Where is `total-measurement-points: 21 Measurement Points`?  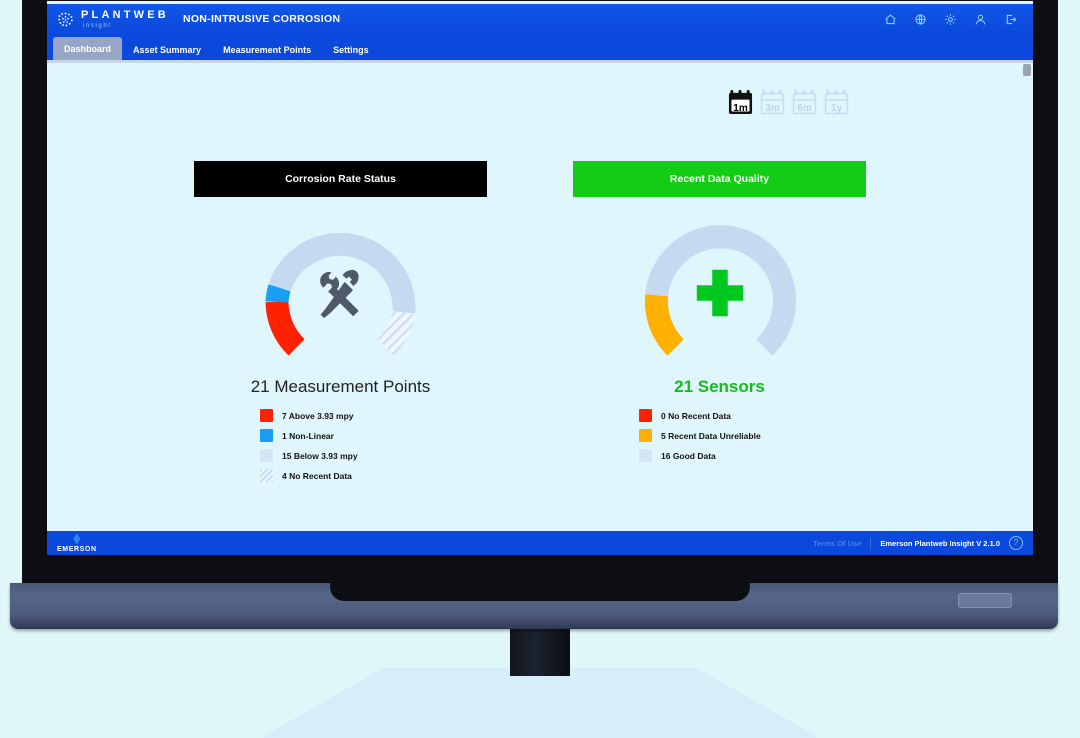 total-measurement-points: 21 Measurement Points is located at coordinates (340, 386).